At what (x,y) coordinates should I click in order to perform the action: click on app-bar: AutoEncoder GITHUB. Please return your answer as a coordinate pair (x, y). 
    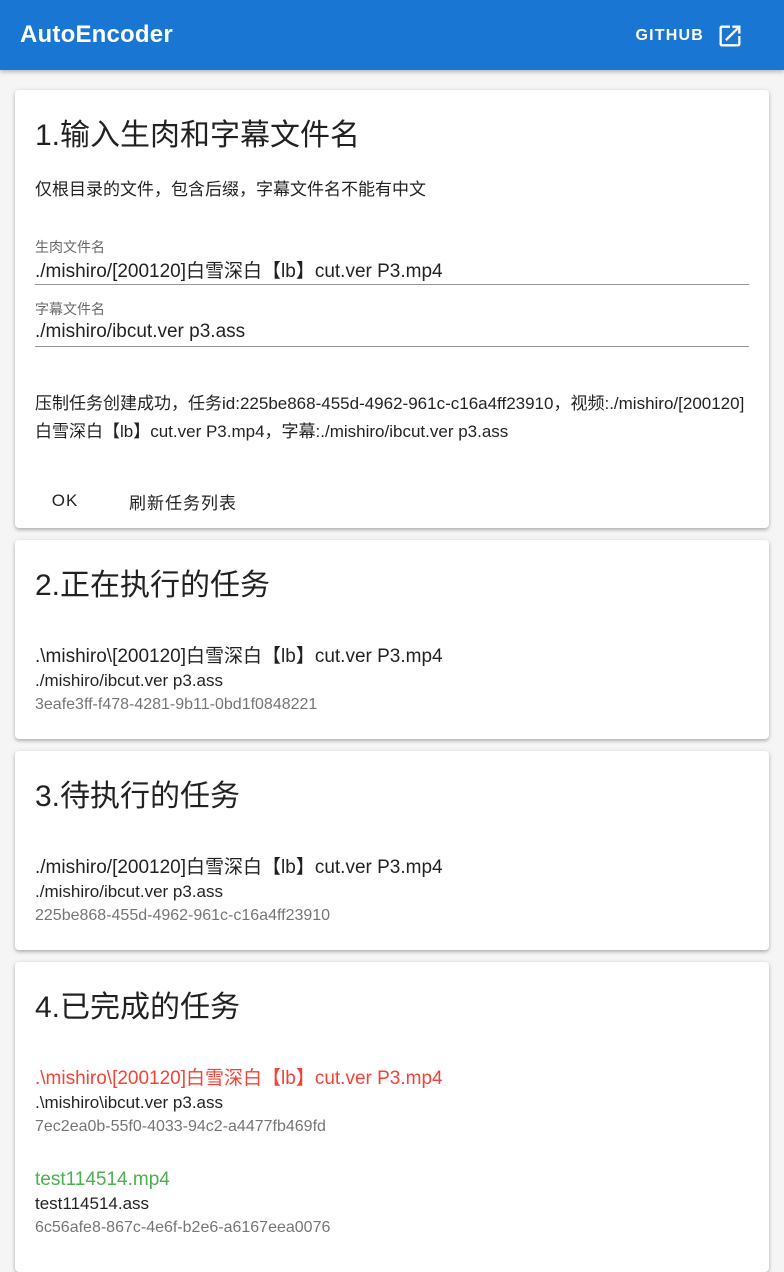
    Looking at the image, I should click on (392, 35).